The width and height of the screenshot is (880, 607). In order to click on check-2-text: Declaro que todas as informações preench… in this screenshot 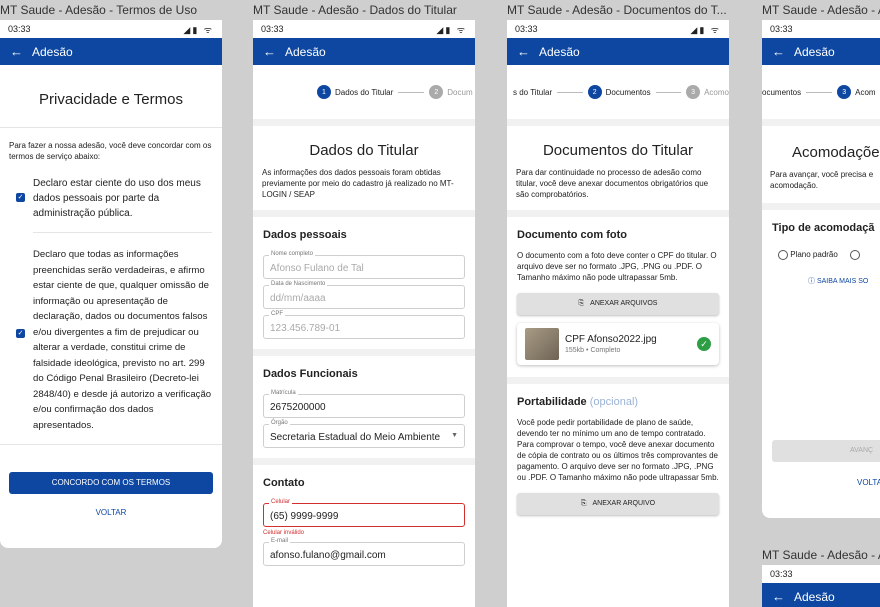, I will do `click(122, 340)`.